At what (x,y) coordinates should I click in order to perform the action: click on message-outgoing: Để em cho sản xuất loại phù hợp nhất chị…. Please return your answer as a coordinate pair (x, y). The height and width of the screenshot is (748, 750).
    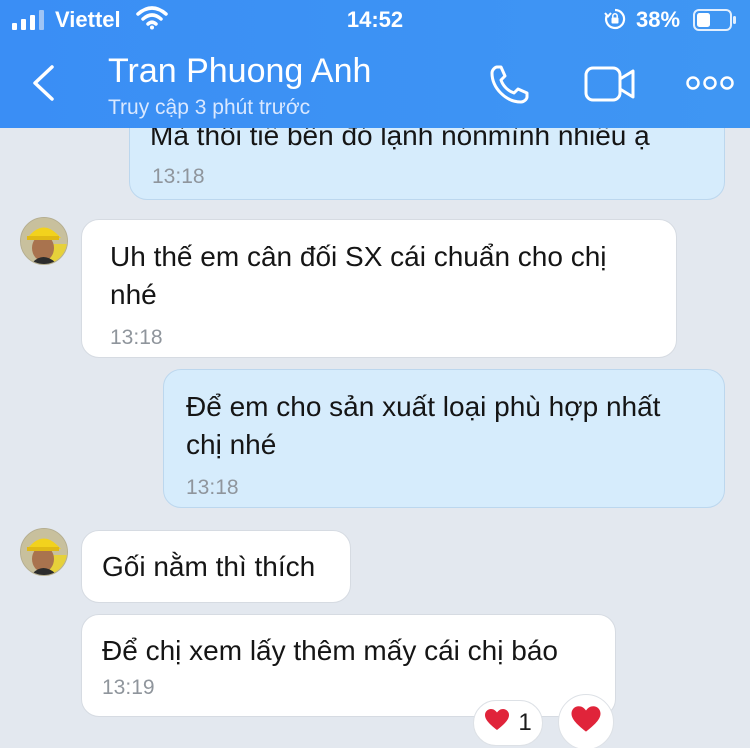
    Looking at the image, I should click on (444, 438).